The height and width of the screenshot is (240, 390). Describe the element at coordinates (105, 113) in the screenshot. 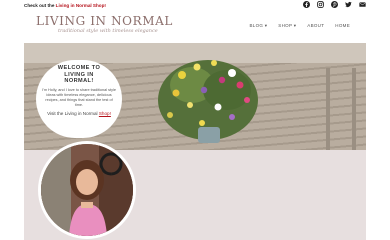

I see `shop-link: Shop!` at that location.